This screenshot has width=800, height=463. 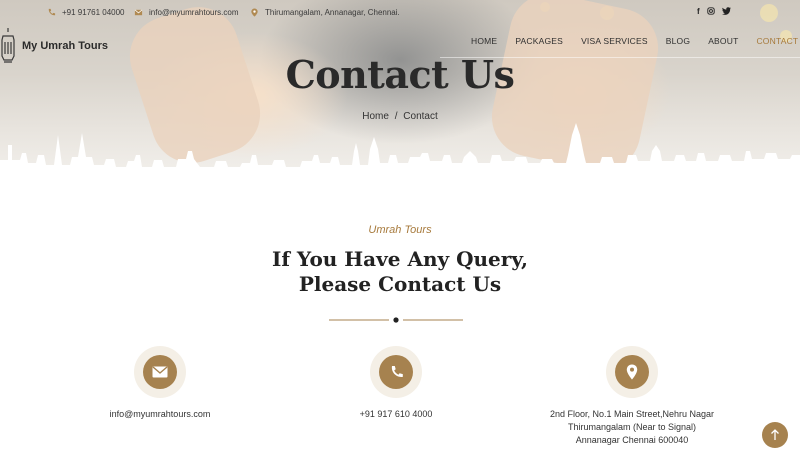 I want to click on page-title: Contact Us, so click(x=400, y=74).